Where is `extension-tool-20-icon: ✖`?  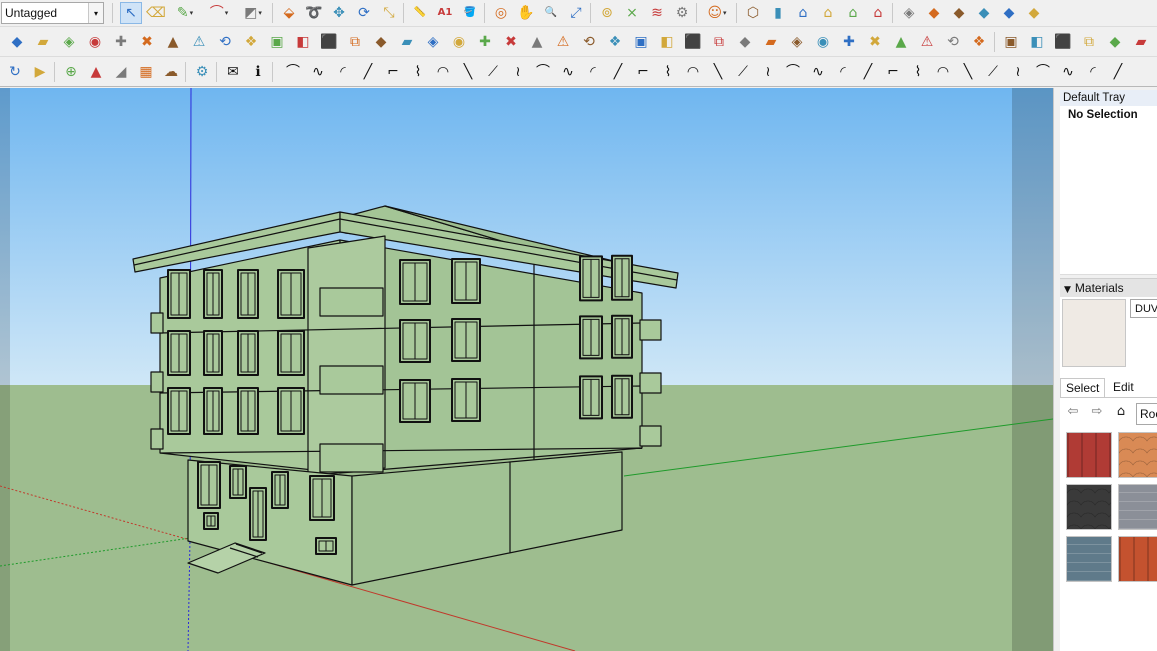
extension-tool-20-icon: ✖ is located at coordinates (511, 42).